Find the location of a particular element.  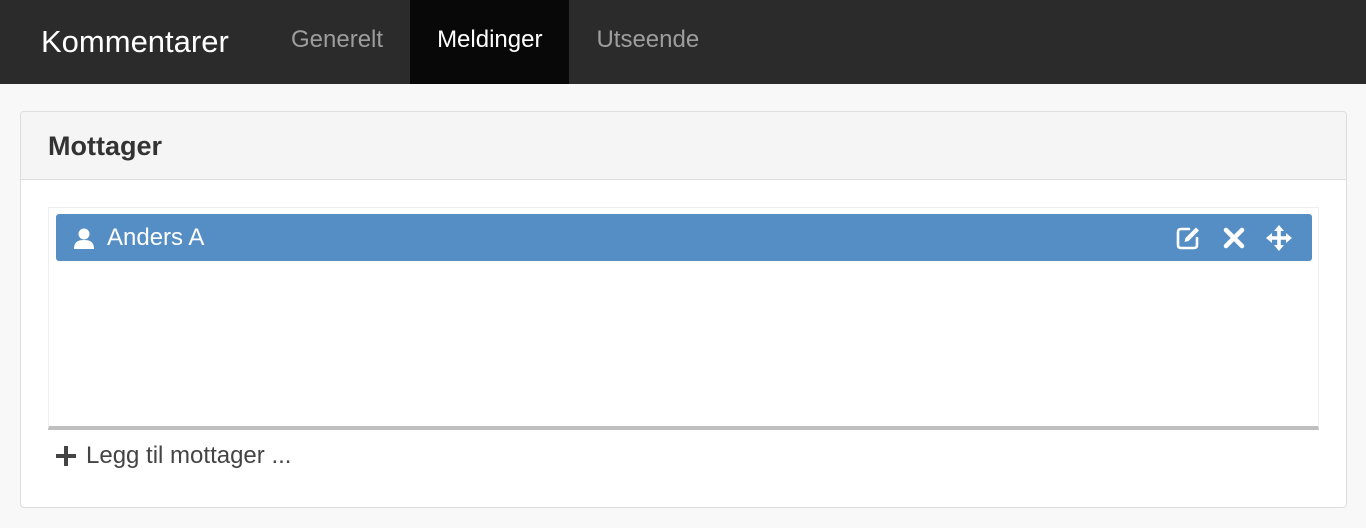

panel-title: Mottager is located at coordinates (105, 146).